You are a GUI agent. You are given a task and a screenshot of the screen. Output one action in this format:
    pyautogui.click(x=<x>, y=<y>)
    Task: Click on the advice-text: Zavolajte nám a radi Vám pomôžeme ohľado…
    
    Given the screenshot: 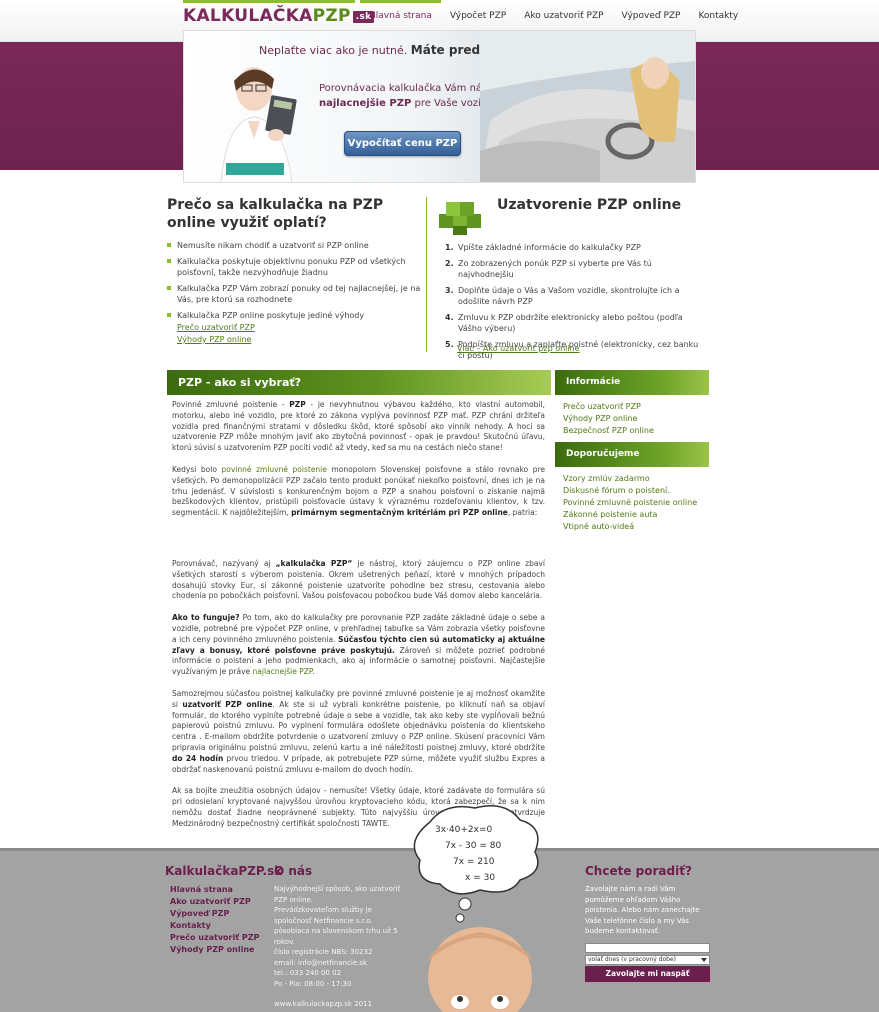 What is the action you would take?
    pyautogui.click(x=642, y=910)
    